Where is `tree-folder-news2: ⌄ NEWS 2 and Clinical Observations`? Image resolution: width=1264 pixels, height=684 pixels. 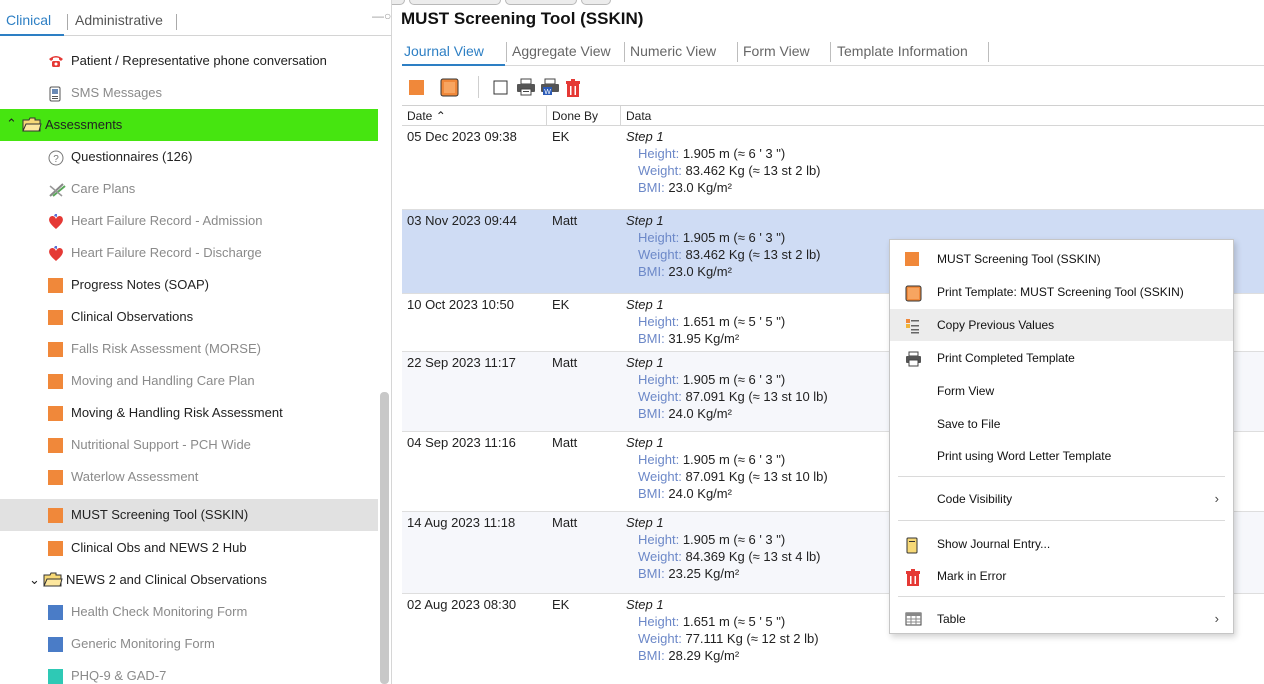 tree-folder-news2: ⌄ NEWS 2 and Clinical Observations is located at coordinates (189, 580).